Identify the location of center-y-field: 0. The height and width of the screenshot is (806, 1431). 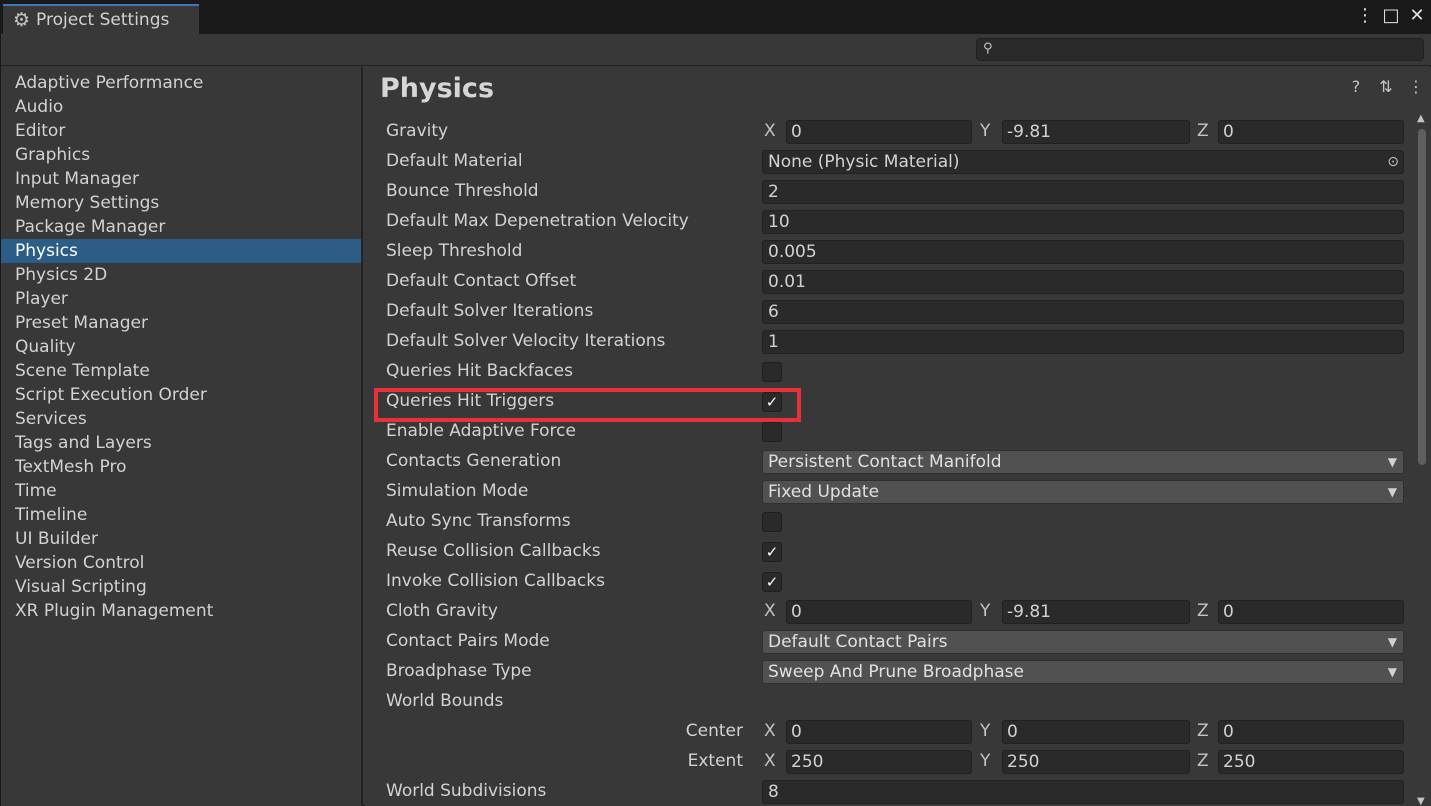
(1096, 732).